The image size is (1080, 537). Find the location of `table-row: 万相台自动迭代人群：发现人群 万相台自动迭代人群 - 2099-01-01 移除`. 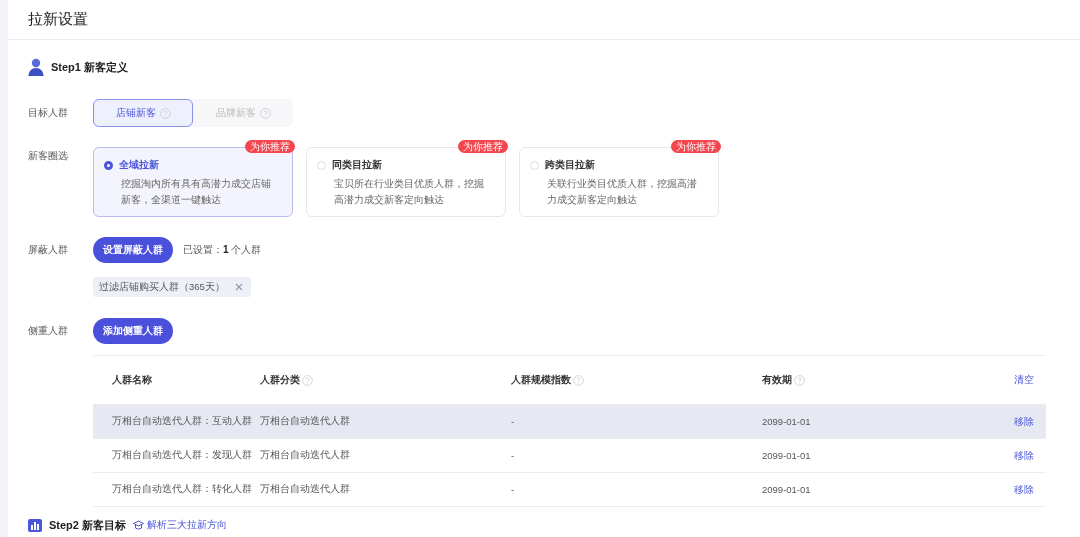

table-row: 万相台自动迭代人群：发现人群 万相台自动迭代人群 - 2099-01-01 移除 is located at coordinates (569, 456).